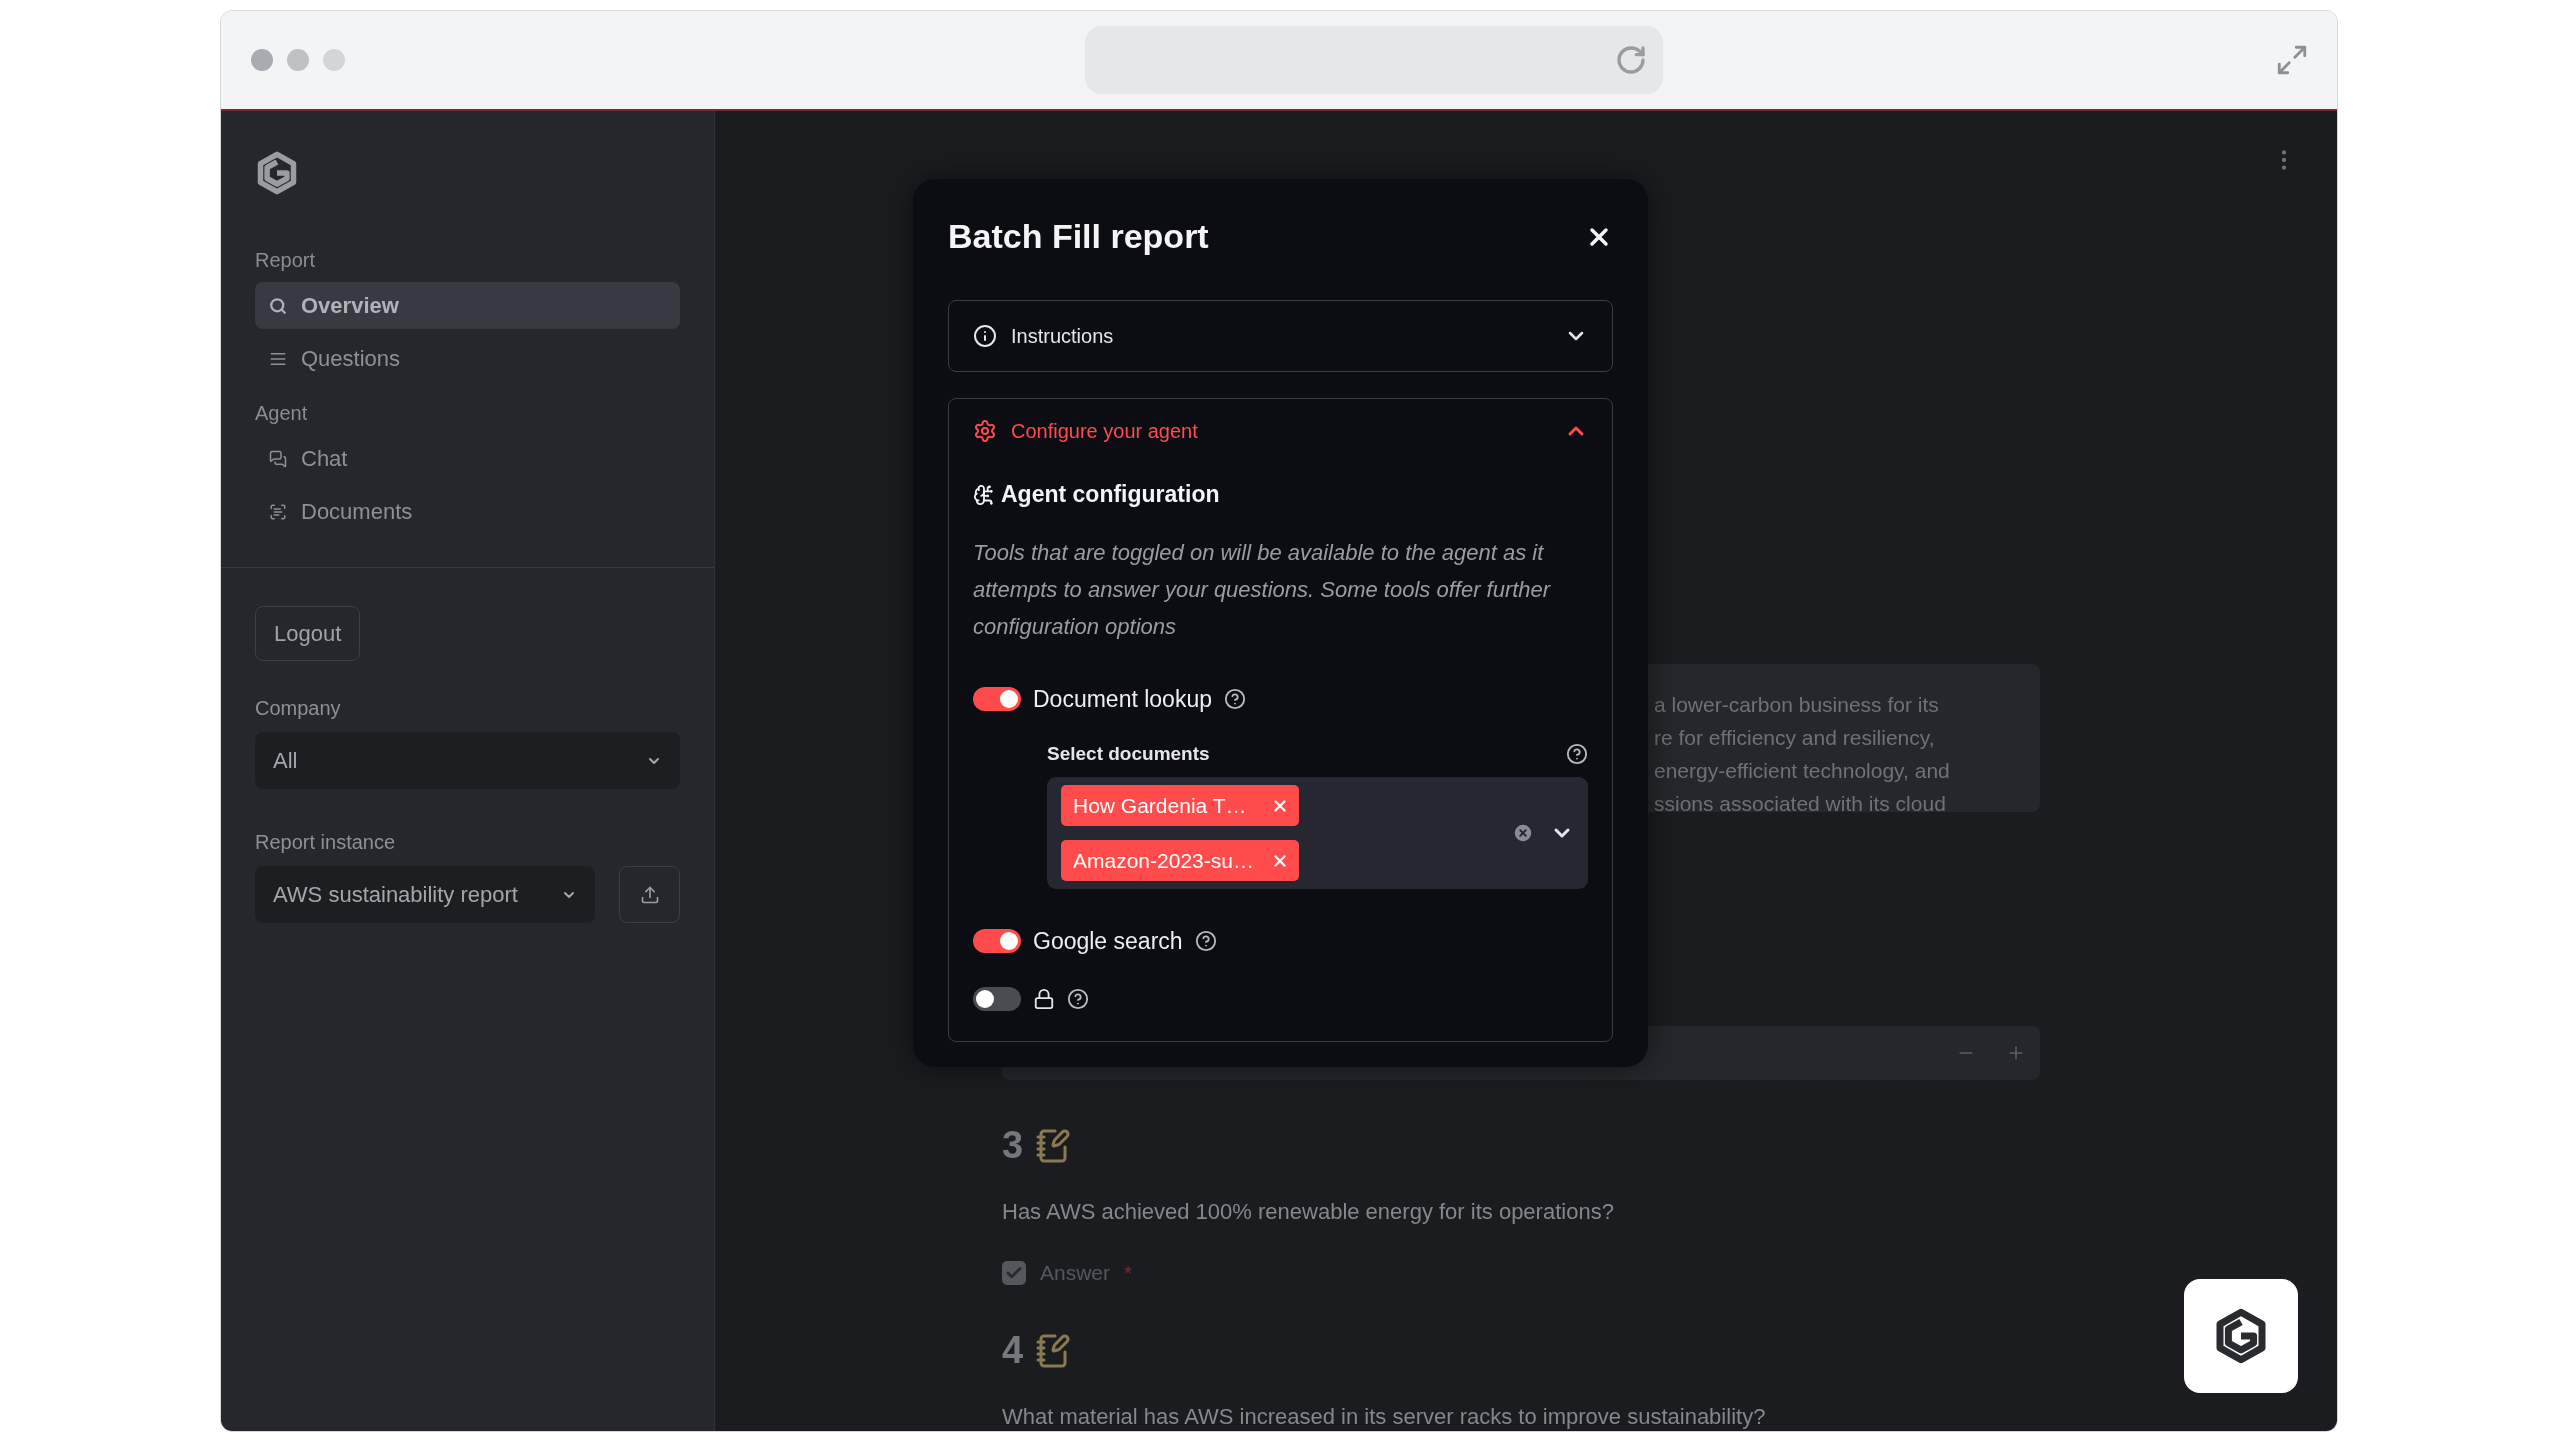 The height and width of the screenshot is (1440, 2560). What do you see at coordinates (1013, 1145) in the screenshot?
I see `question-number: 3` at bounding box center [1013, 1145].